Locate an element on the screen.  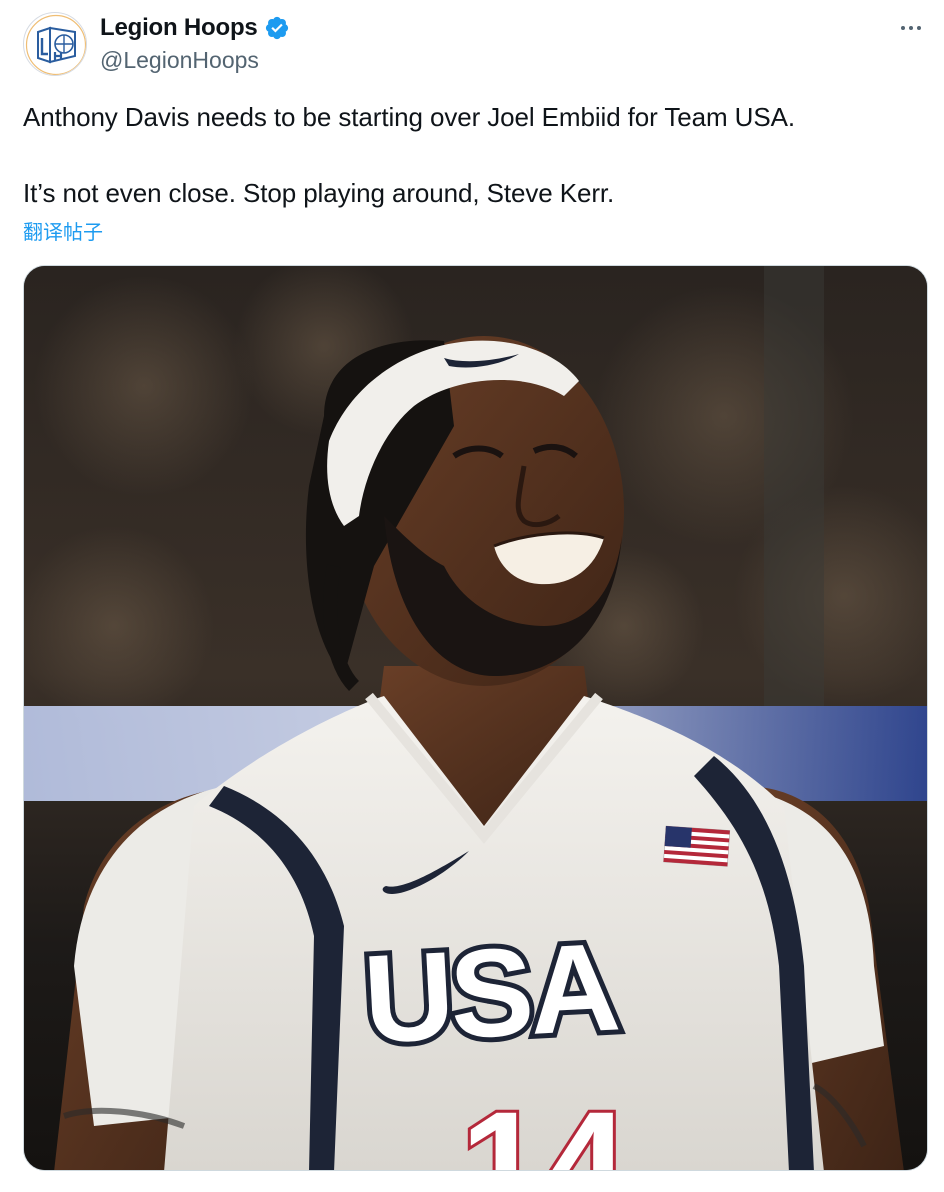
author-display-name: Legion Hoops is located at coordinates (179, 28).